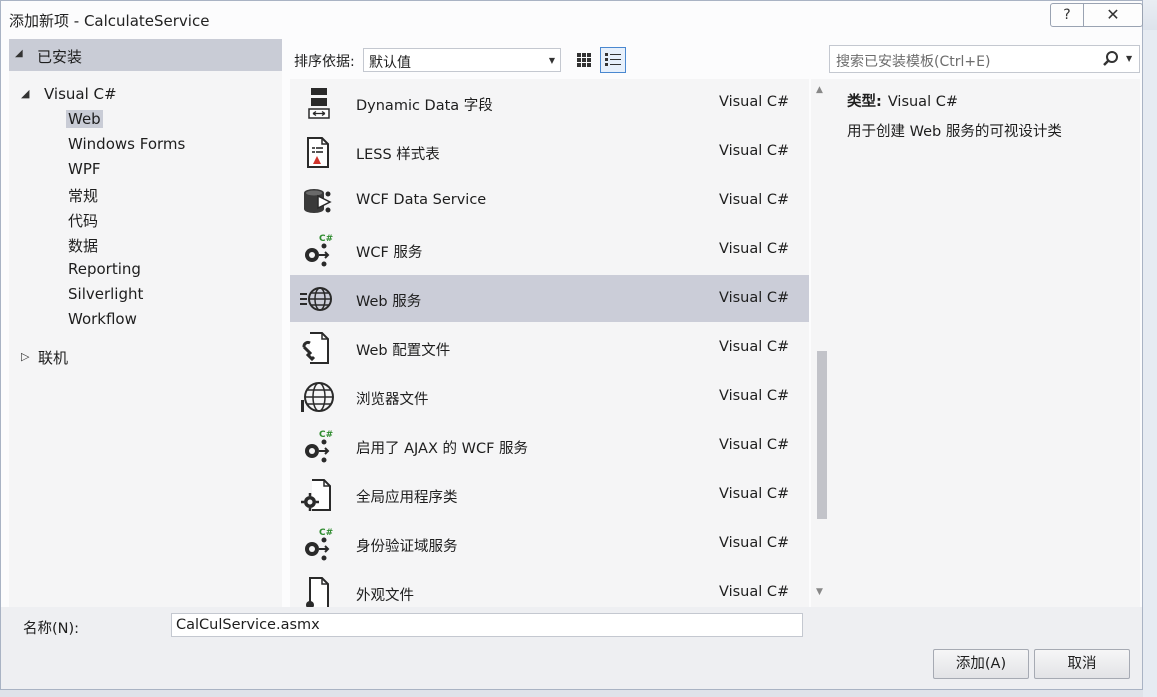  What do you see at coordinates (104, 269) in the screenshot?
I see `tree-node-reporting: Reporting` at bounding box center [104, 269].